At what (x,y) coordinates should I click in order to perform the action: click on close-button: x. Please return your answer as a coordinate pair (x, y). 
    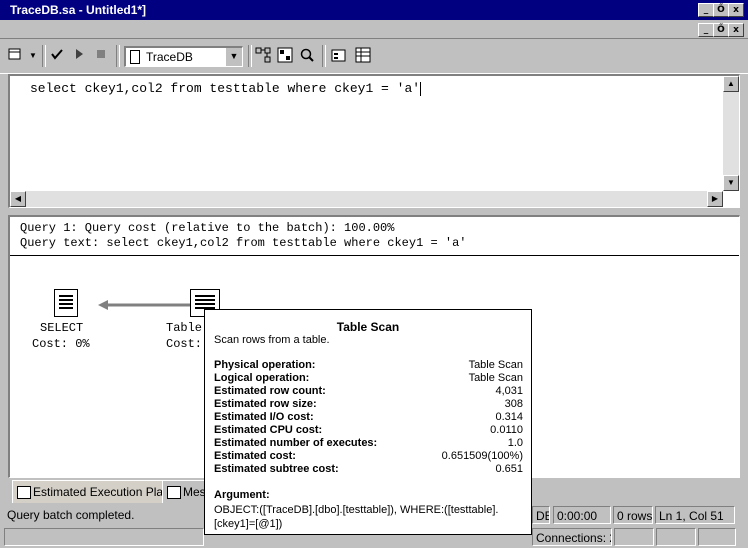
    Looking at the image, I should click on (736, 10).